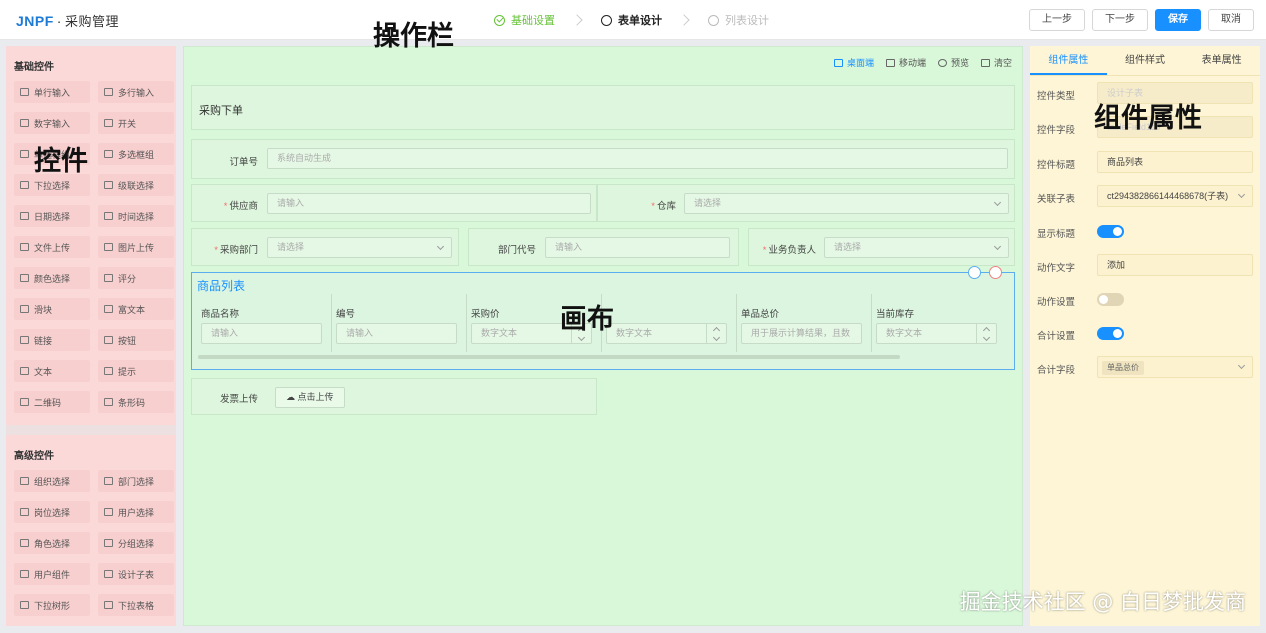 This screenshot has width=1266, height=633. I want to click on app-logo: JNPF · 采购管理, so click(67, 20).